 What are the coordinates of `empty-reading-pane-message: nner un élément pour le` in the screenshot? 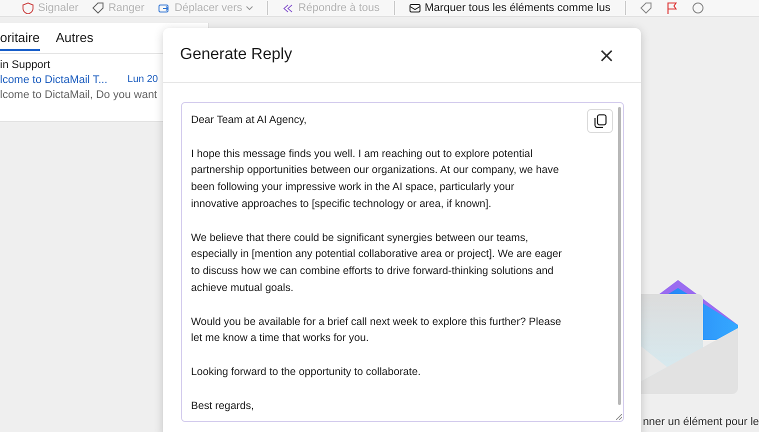 It's located at (700, 422).